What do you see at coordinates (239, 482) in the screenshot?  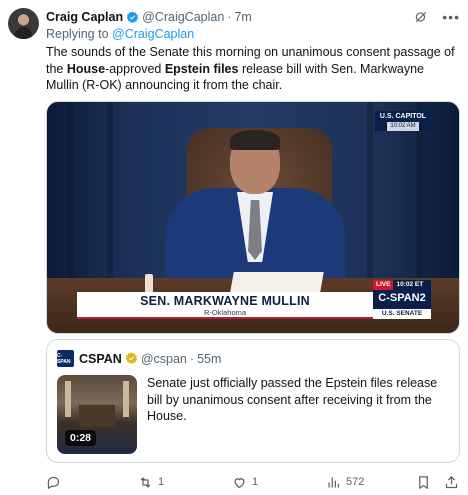 I see `like-icon` at bounding box center [239, 482].